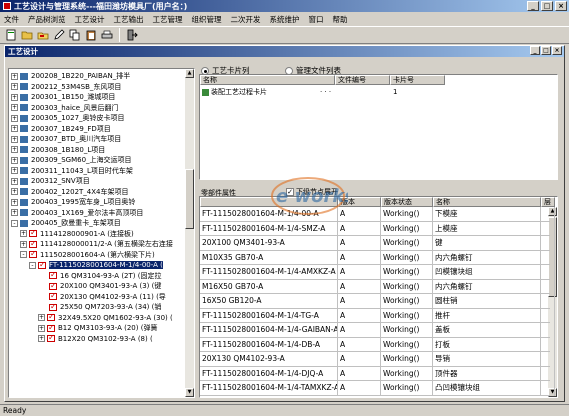 This screenshot has width=569, height=416. What do you see at coordinates (99, 276) in the screenshot?
I see `tree-item: 16 QM3104-93-A (2T) (固定拉` at bounding box center [99, 276].